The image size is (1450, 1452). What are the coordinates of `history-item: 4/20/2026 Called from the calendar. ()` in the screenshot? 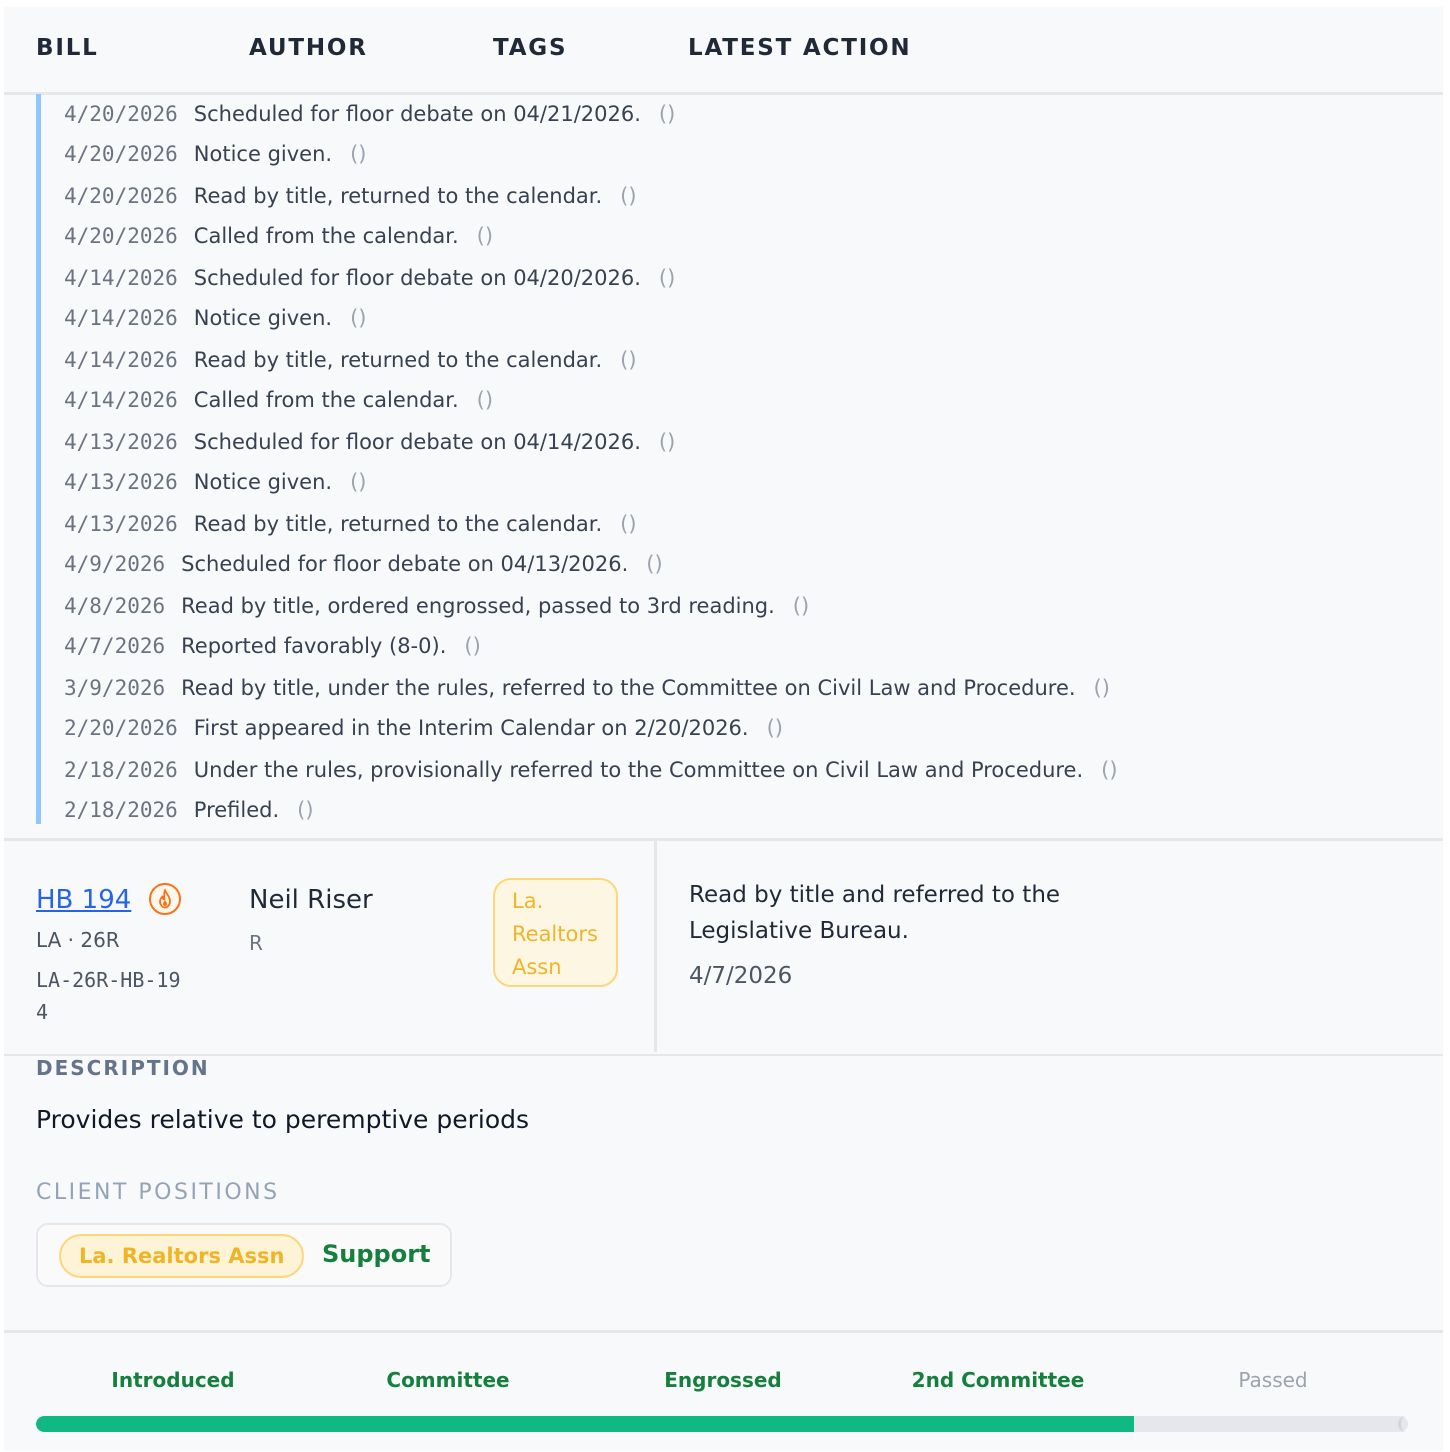 It's located at (278, 236).